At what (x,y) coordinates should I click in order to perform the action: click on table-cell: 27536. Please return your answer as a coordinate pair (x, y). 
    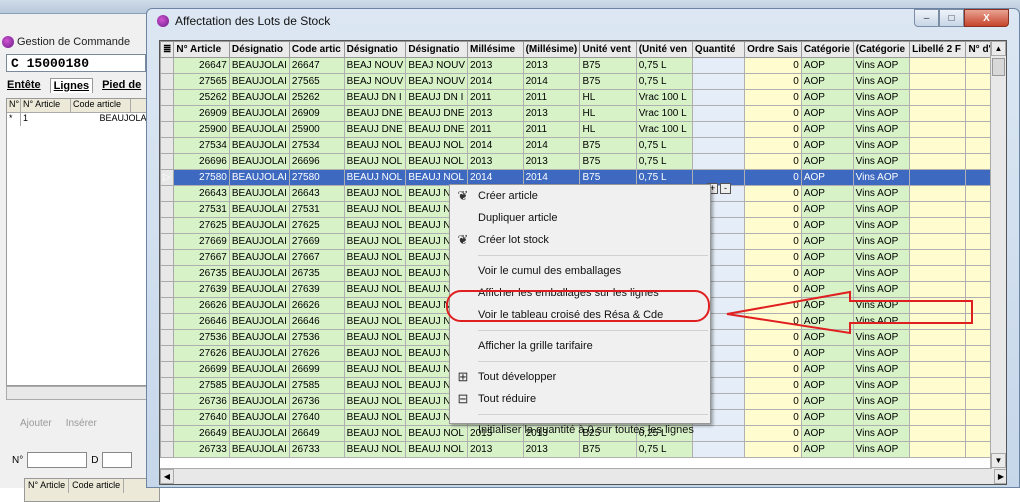
    Looking at the image, I should click on (316, 337).